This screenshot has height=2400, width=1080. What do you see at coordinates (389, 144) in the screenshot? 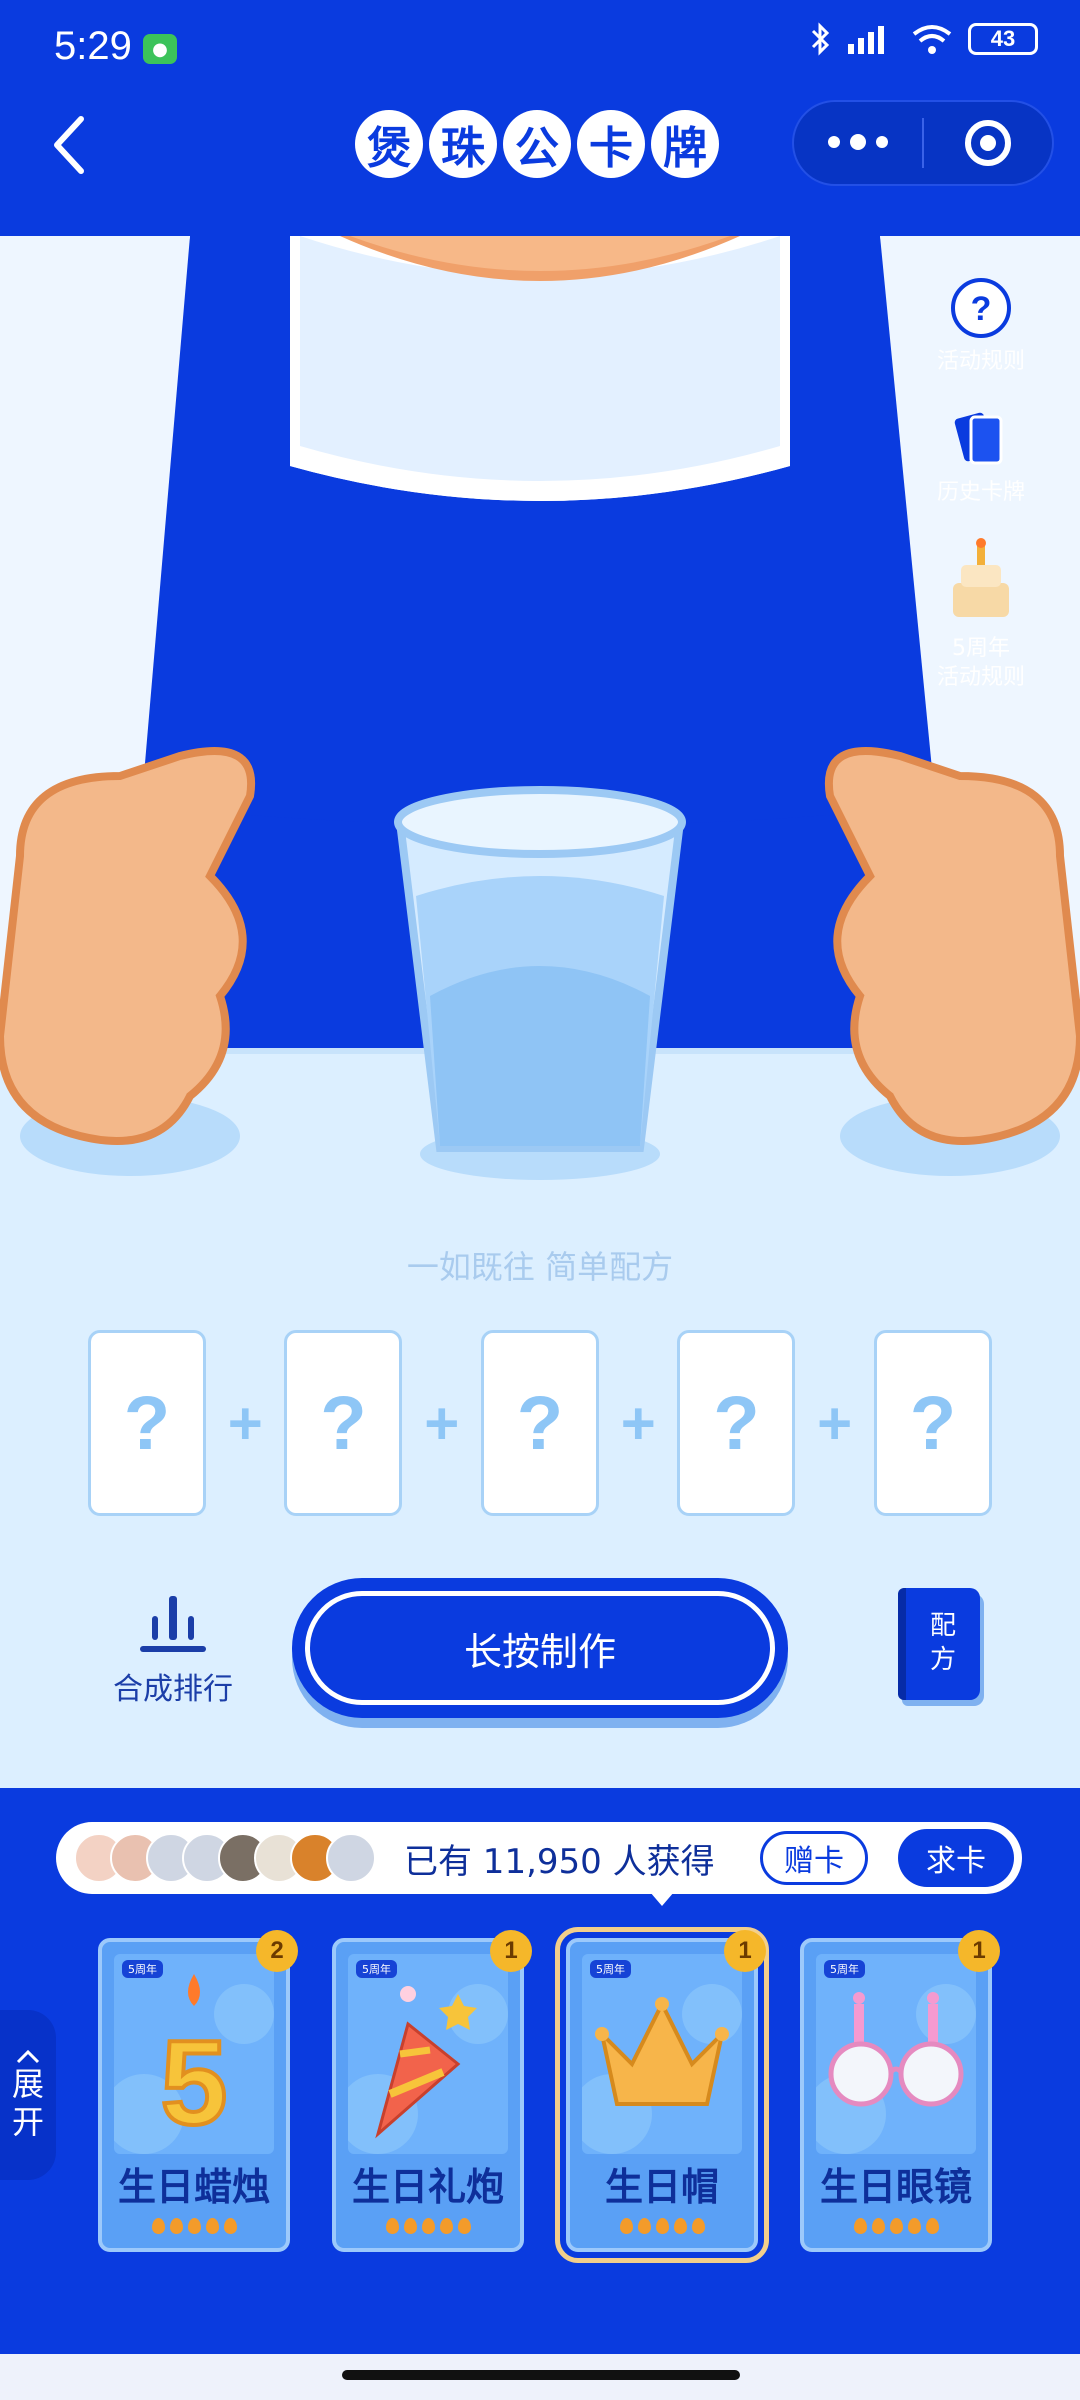
I see `title-char: 煲` at bounding box center [389, 144].